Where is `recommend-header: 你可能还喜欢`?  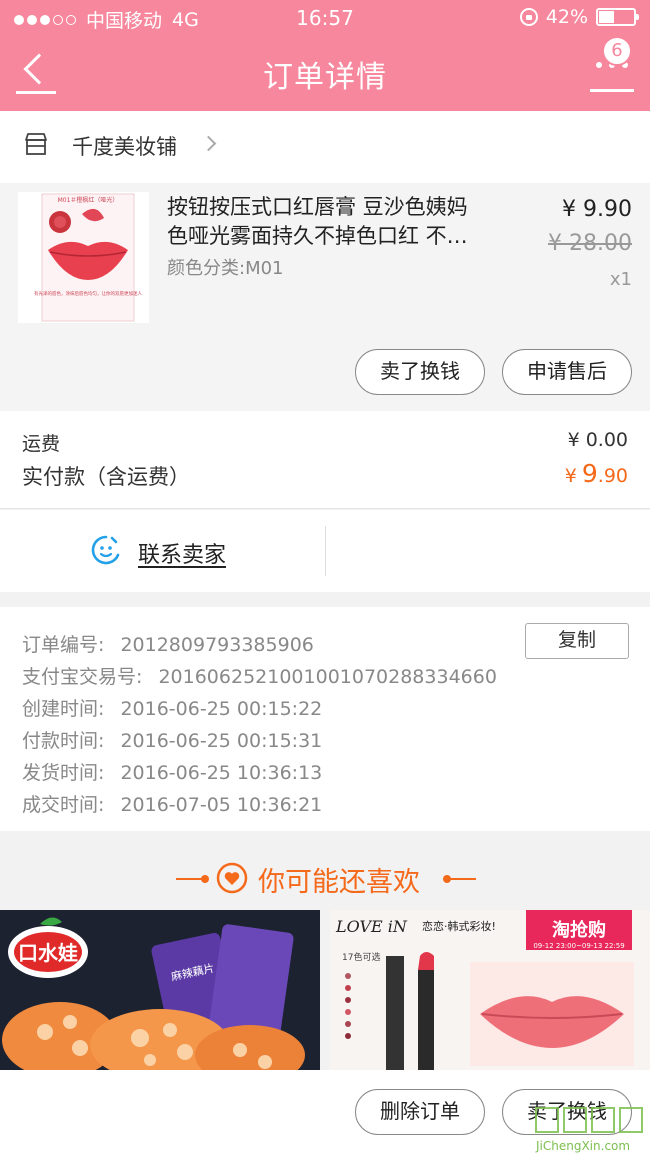 recommend-header: 你可能还喜欢 is located at coordinates (325, 878).